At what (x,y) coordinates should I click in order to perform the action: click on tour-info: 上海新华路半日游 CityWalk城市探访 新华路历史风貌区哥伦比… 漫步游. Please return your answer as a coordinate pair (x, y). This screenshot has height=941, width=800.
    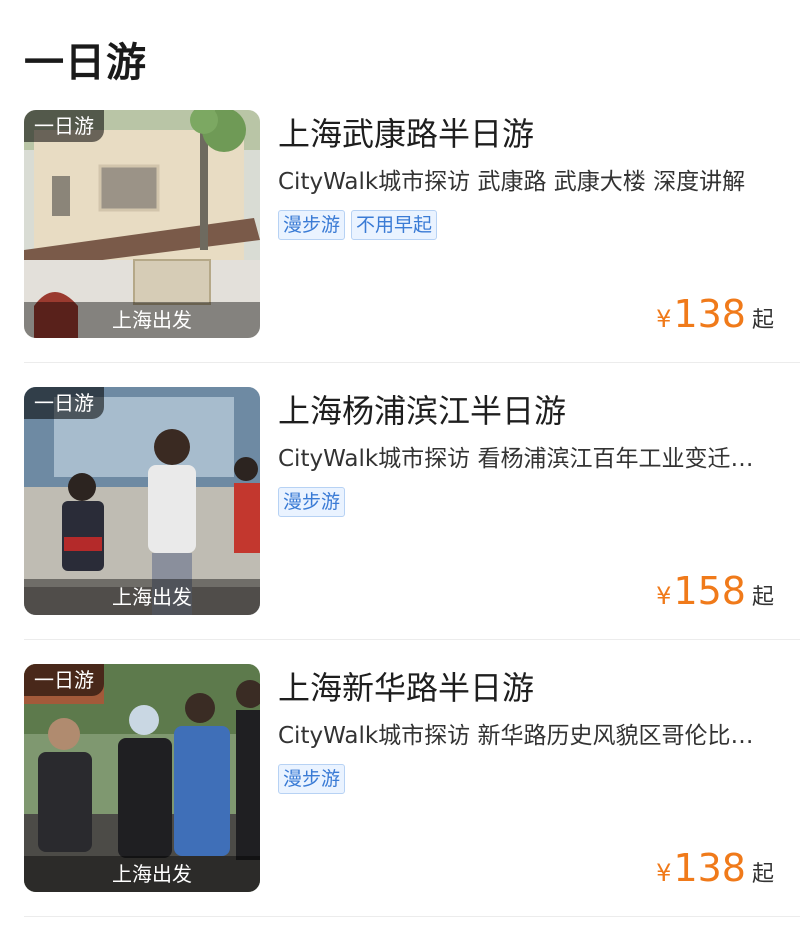
    Looking at the image, I should click on (538, 729).